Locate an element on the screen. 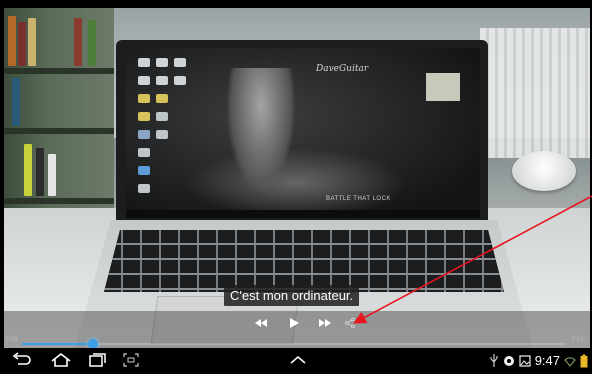 The height and width of the screenshot is (374, 592). battery-icon is located at coordinates (584, 361).